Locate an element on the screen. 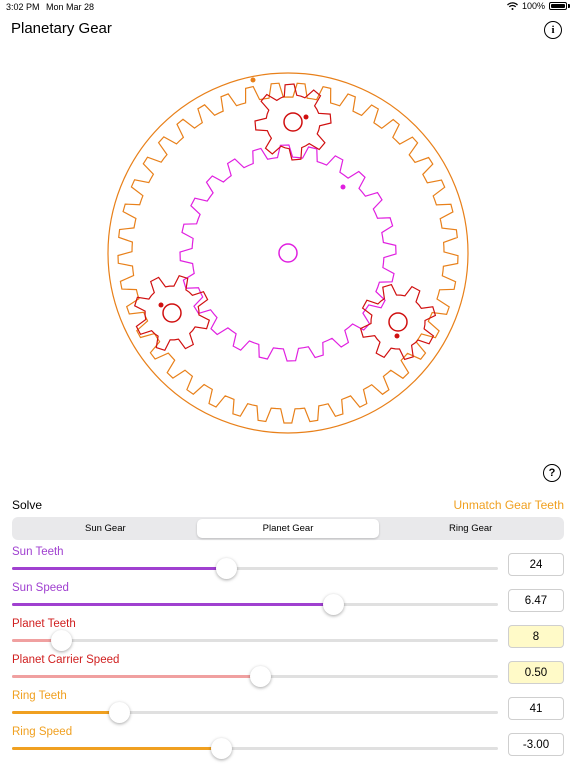 This screenshot has width=576, height=768. param-row-ring-speed: Ring Speed -3.00 is located at coordinates (288, 744).